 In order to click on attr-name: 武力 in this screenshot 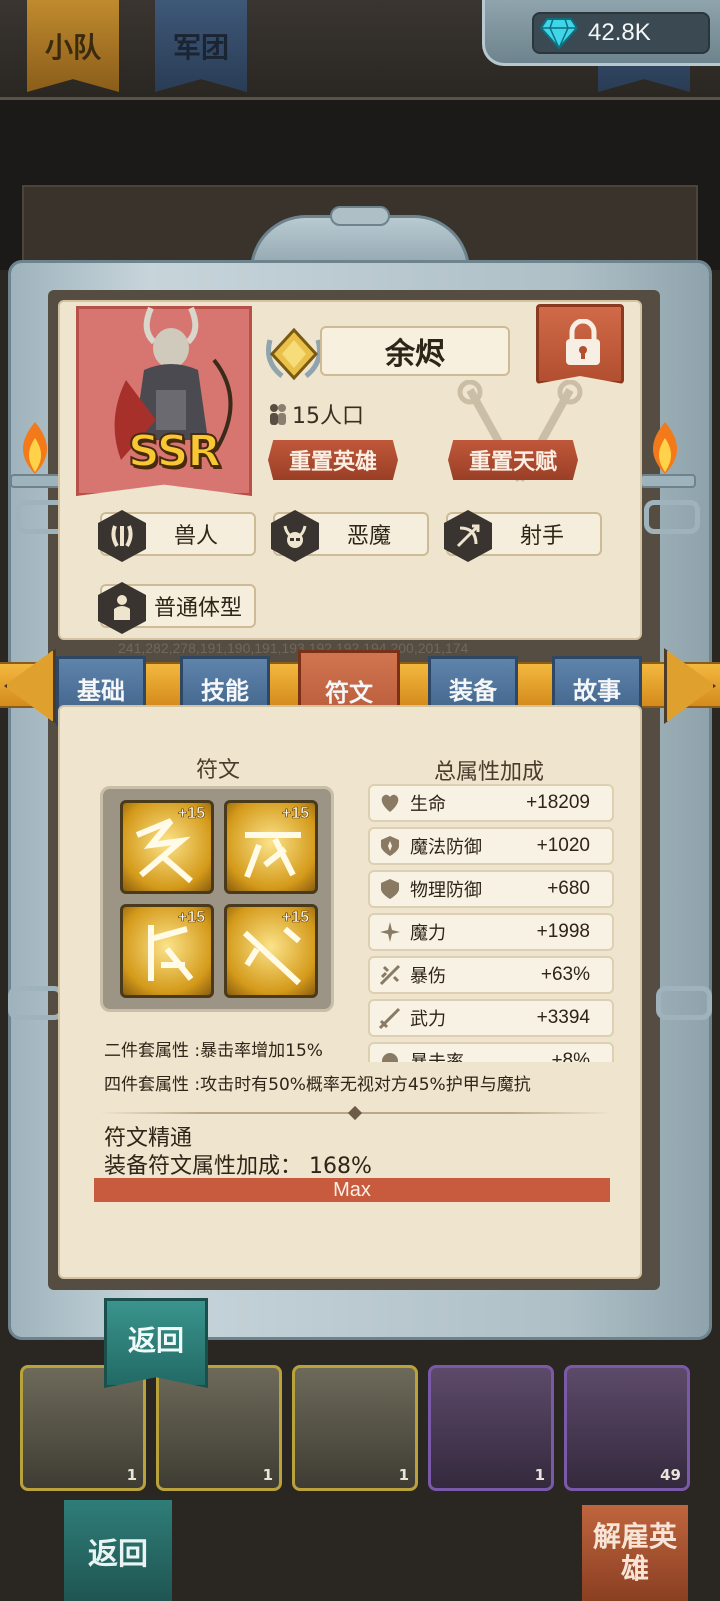, I will do `click(428, 1019)`.